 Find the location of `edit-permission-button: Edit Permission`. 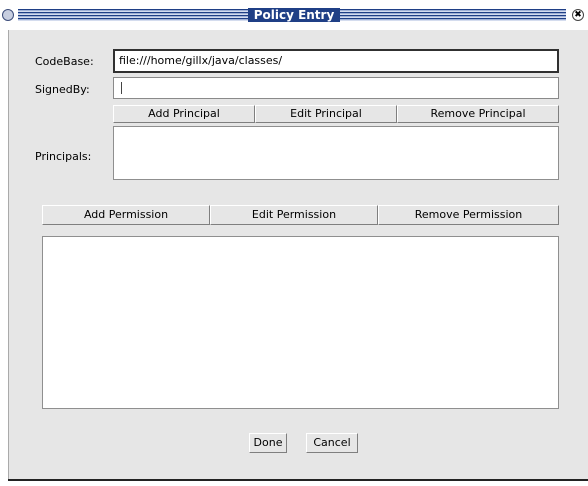

edit-permission-button: Edit Permission is located at coordinates (294, 215).